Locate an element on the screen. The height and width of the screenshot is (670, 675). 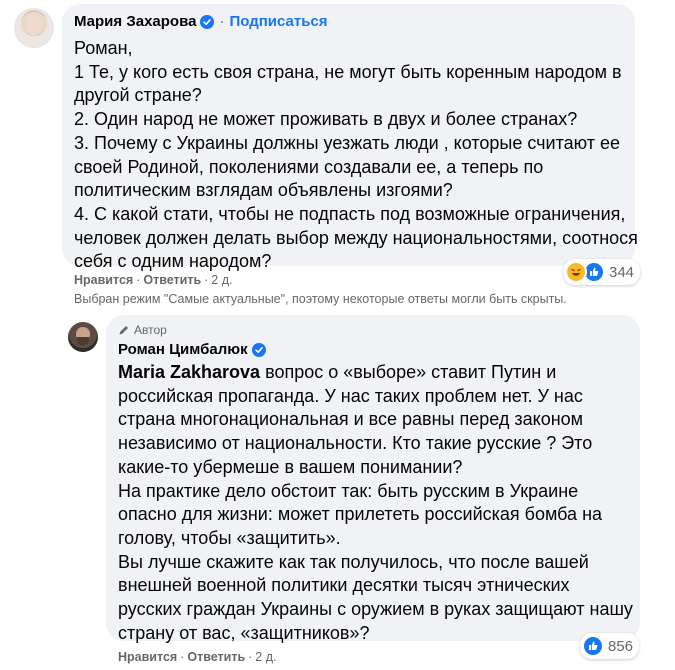
comment-line-rest: вопрос о «выборе» ставит Путин и is located at coordinates (408, 372).